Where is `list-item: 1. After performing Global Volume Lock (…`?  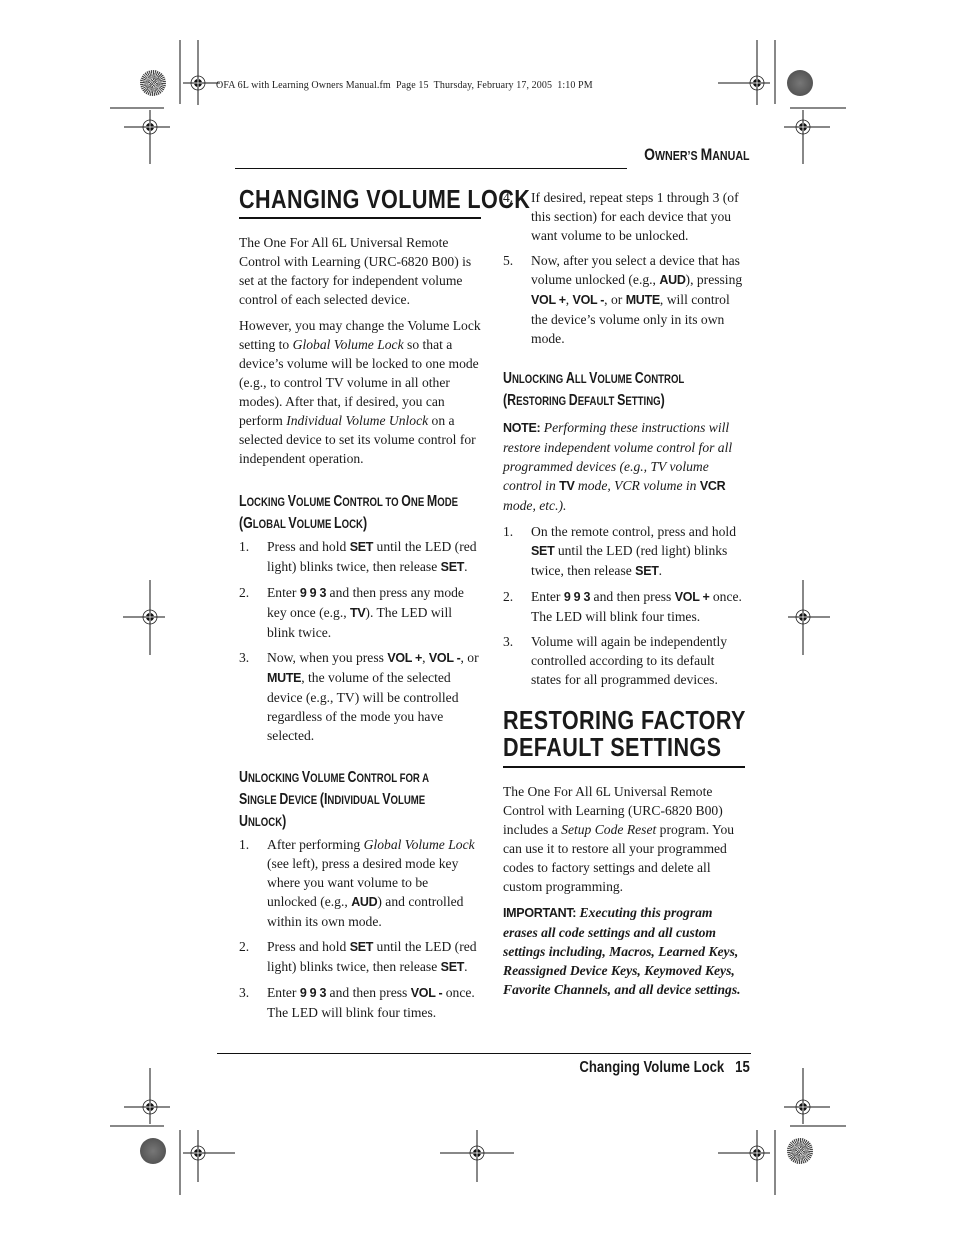
list-item: 1. After performing Global Volume Lock (… is located at coordinates (357, 883).